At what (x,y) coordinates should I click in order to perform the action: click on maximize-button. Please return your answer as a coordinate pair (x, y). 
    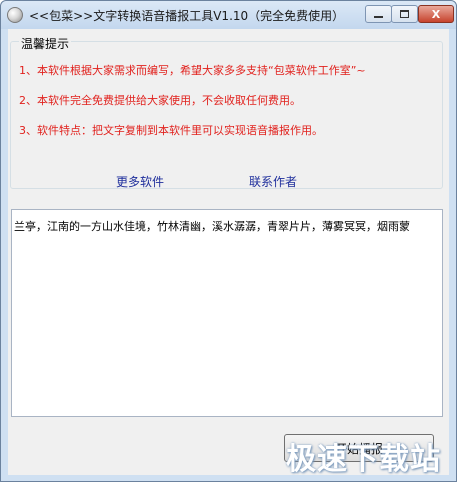
    Looking at the image, I should click on (404, 14).